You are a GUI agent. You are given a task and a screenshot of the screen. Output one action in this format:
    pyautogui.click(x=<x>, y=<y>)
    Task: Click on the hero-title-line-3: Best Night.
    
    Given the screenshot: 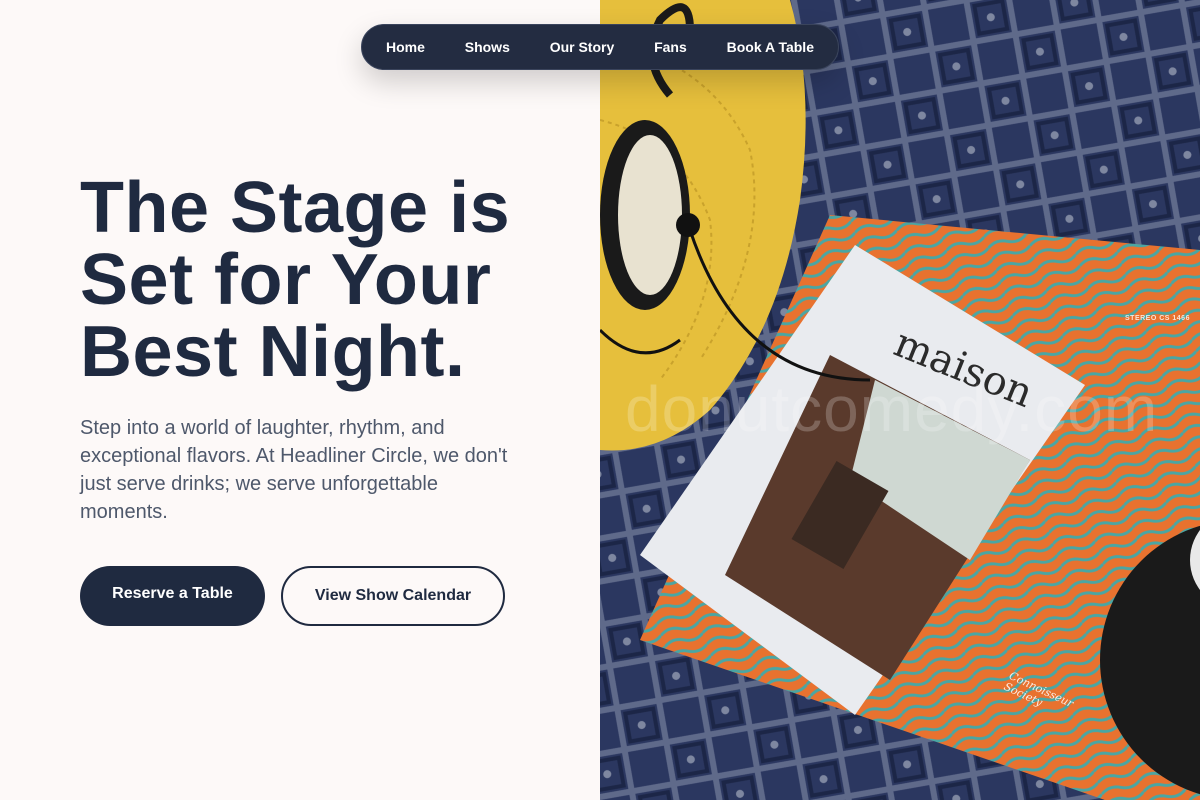 What is the action you would take?
    pyautogui.click(x=273, y=352)
    